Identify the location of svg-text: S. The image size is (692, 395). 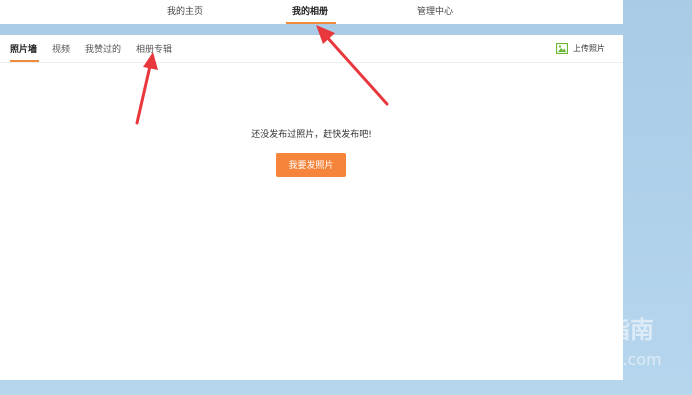
(533, 325).